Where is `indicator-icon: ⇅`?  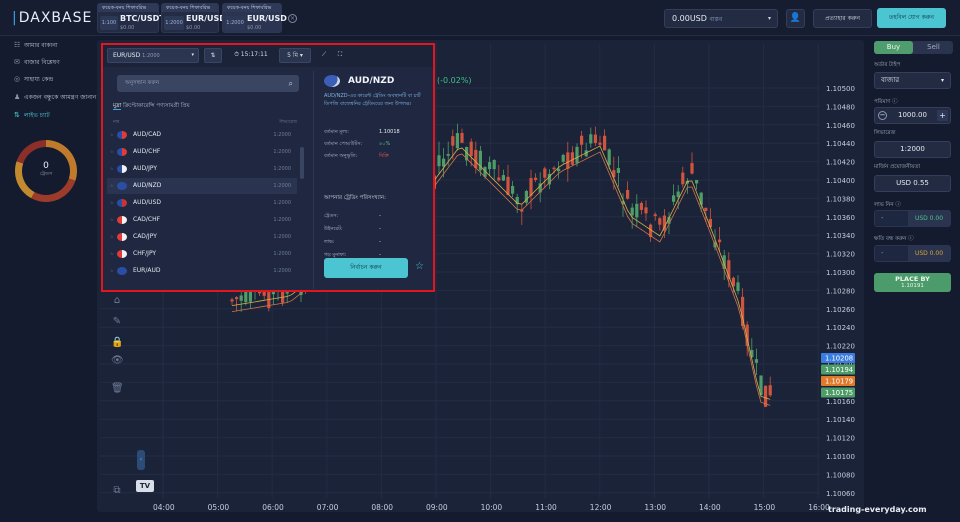
indicator-icon: ⇅ is located at coordinates (213, 55).